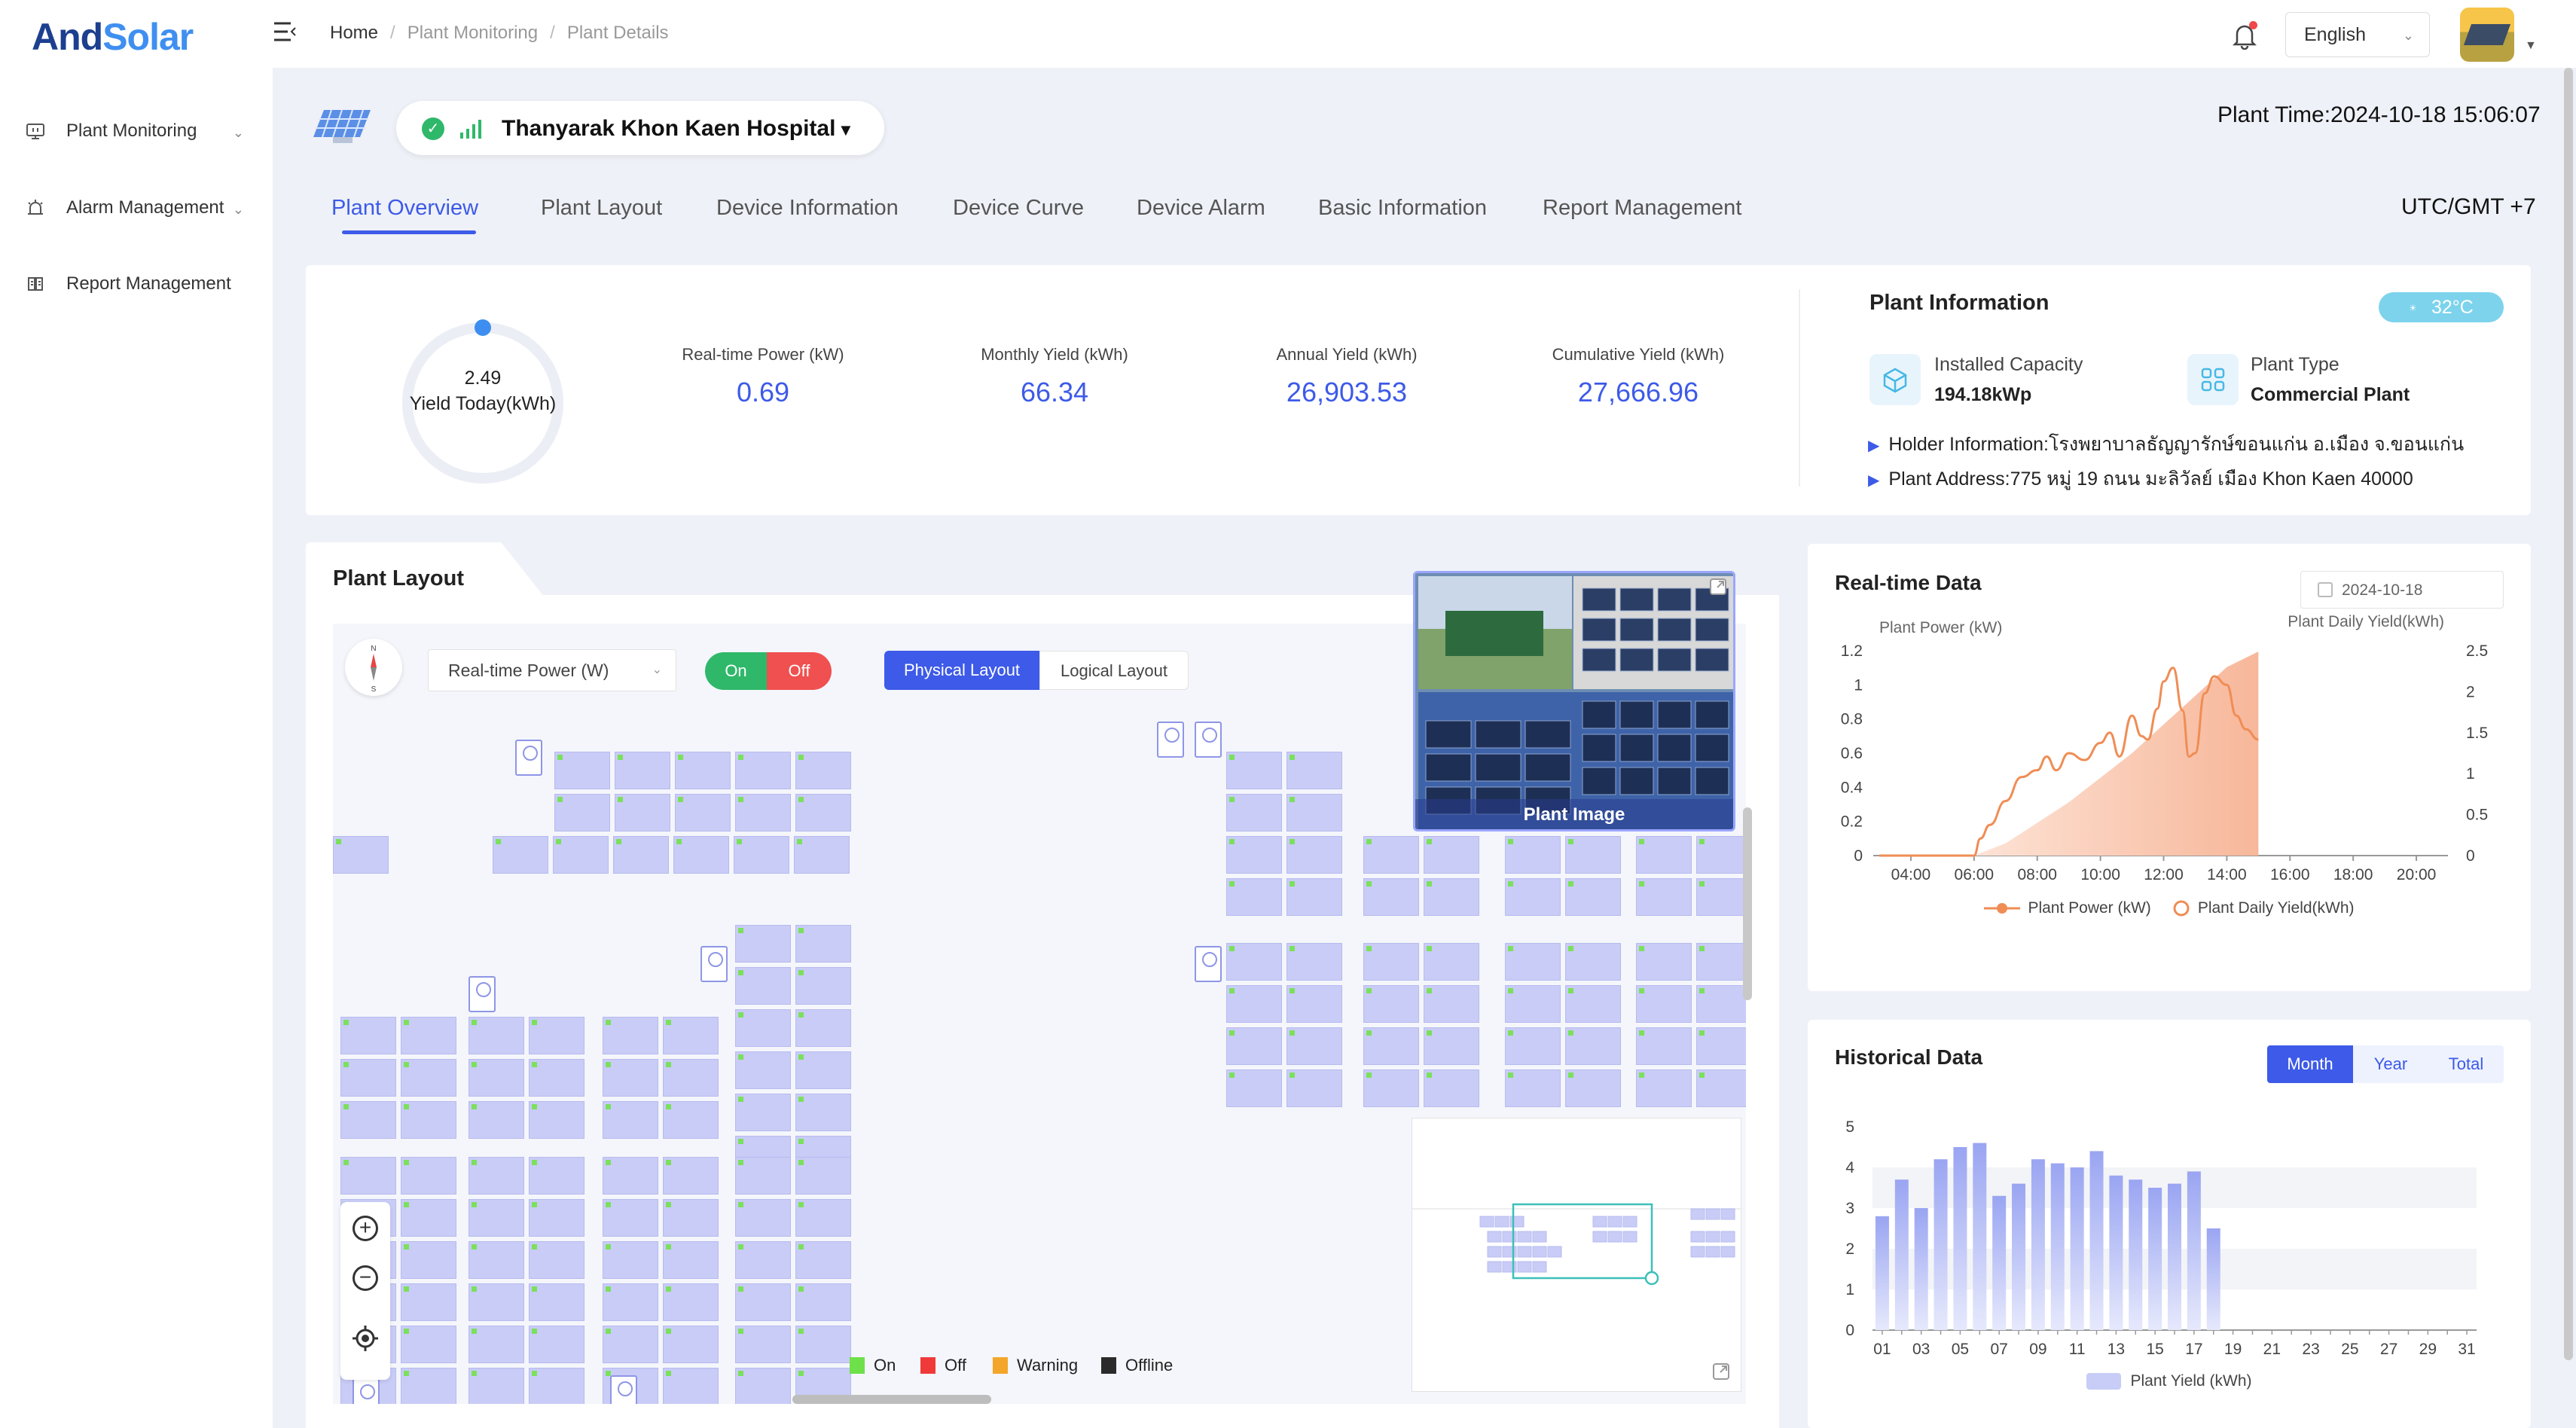 The image size is (2576, 1428). I want to click on menu-toggle-icon, so click(286, 31).